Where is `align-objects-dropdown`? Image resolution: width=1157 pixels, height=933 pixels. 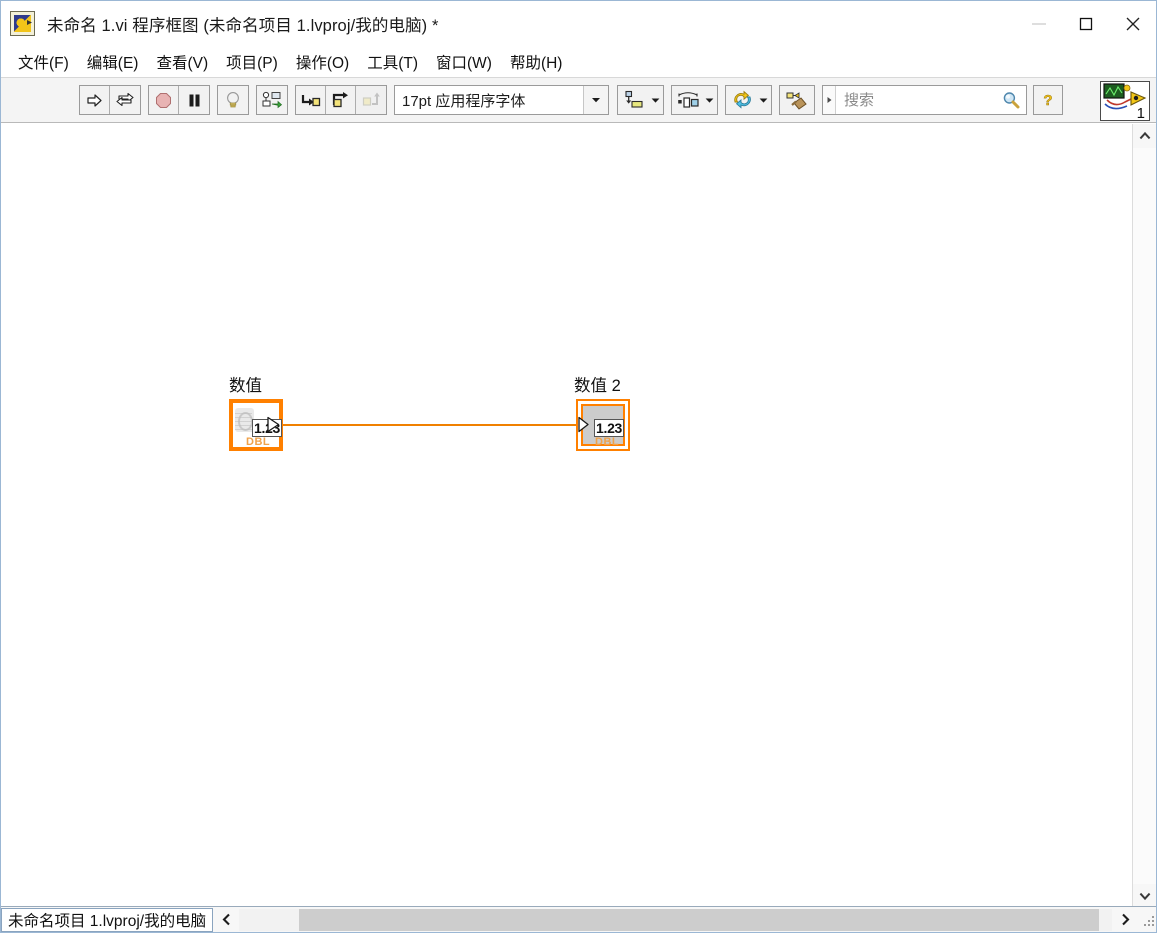 align-objects-dropdown is located at coordinates (640, 100).